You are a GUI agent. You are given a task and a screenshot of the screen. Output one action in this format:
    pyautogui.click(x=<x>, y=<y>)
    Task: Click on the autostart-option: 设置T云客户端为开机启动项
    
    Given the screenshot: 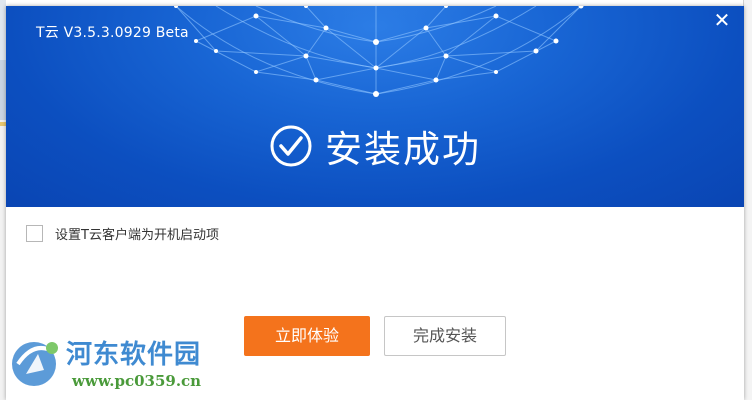 What is the action you would take?
    pyautogui.click(x=122, y=233)
    